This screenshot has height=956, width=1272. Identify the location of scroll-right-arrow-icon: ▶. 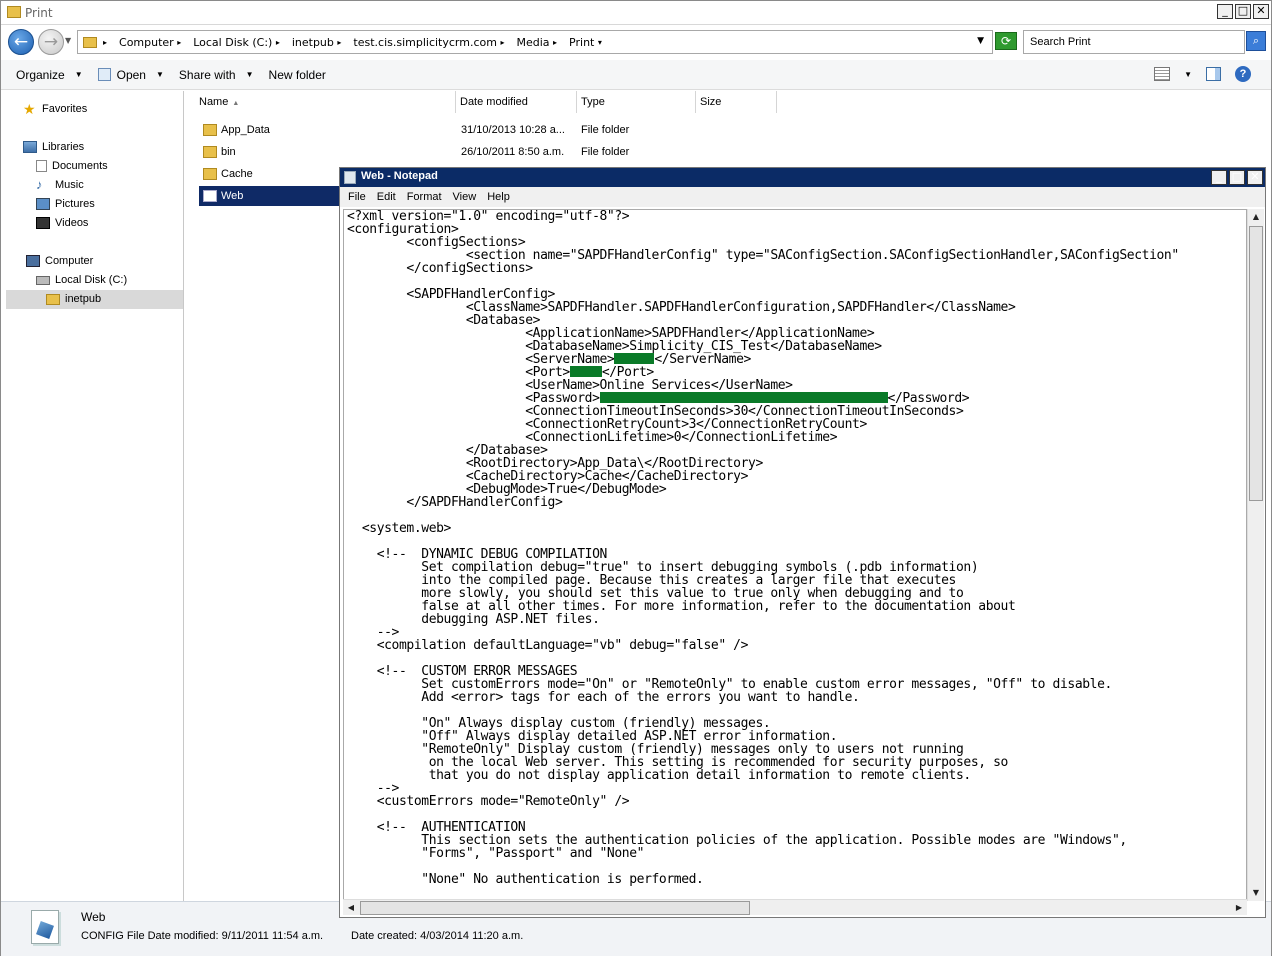
(1239, 908).